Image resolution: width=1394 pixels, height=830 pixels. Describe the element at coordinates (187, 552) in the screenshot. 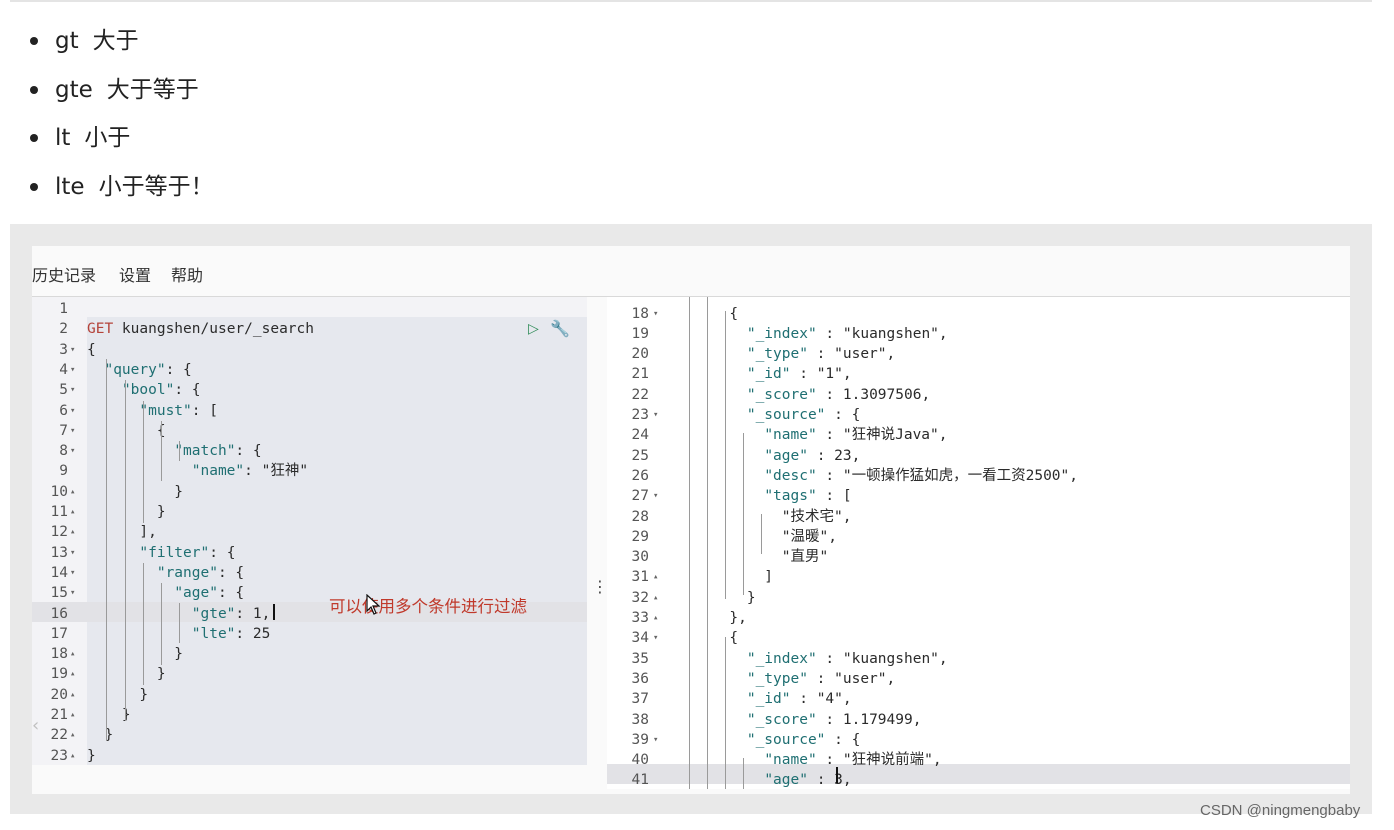

I see `code-text: "filter": {` at that location.